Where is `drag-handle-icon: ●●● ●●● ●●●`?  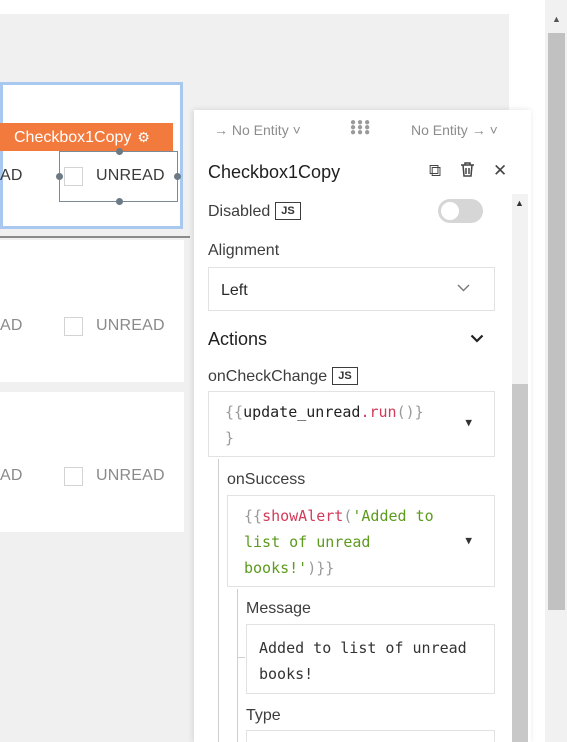 drag-handle-icon: ●●● ●●● ●●● is located at coordinates (361, 128).